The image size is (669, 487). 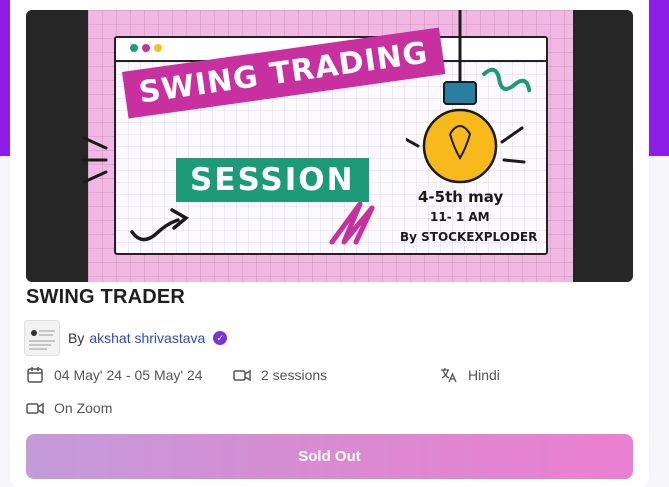 I want to click on banner-title-line2: SESSION, so click(x=272, y=180).